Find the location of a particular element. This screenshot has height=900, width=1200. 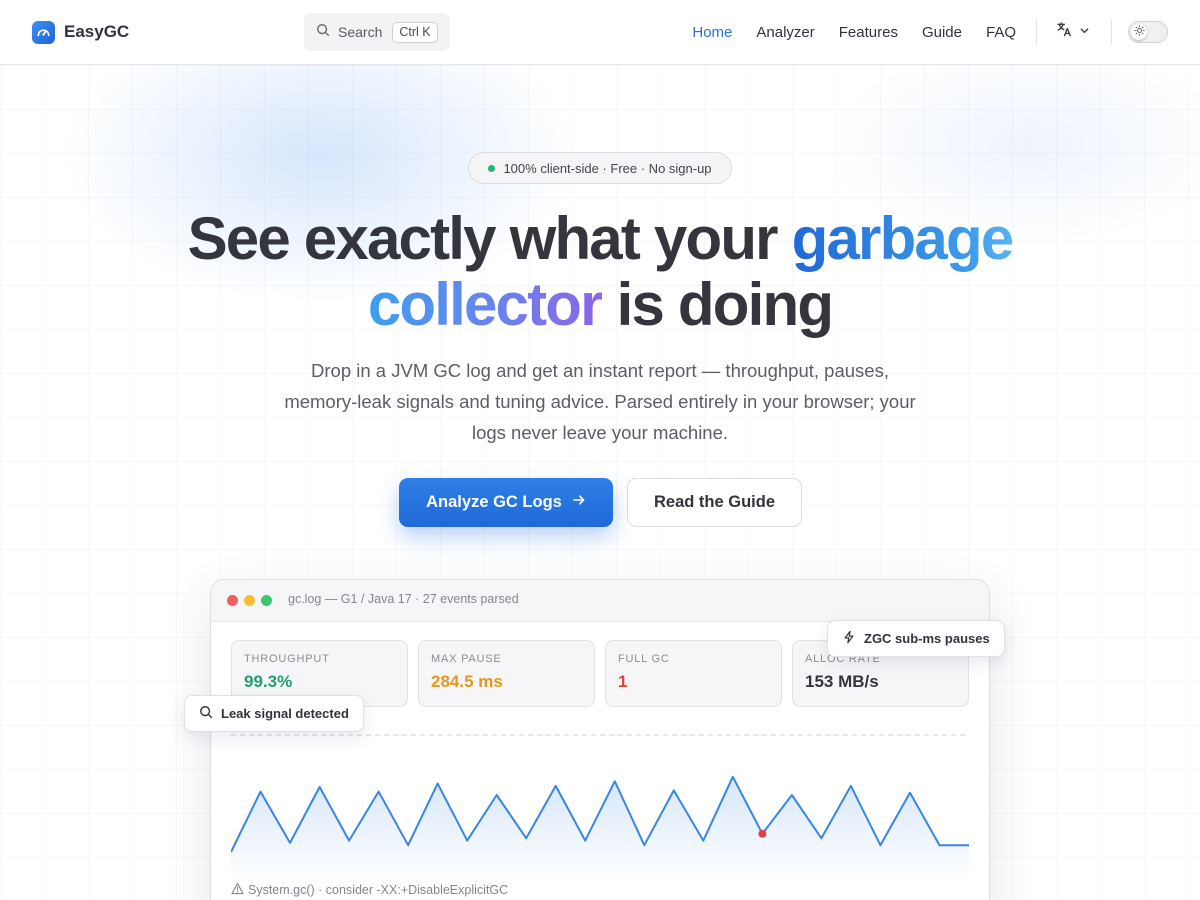

translate-icon is located at coordinates (1064, 32).